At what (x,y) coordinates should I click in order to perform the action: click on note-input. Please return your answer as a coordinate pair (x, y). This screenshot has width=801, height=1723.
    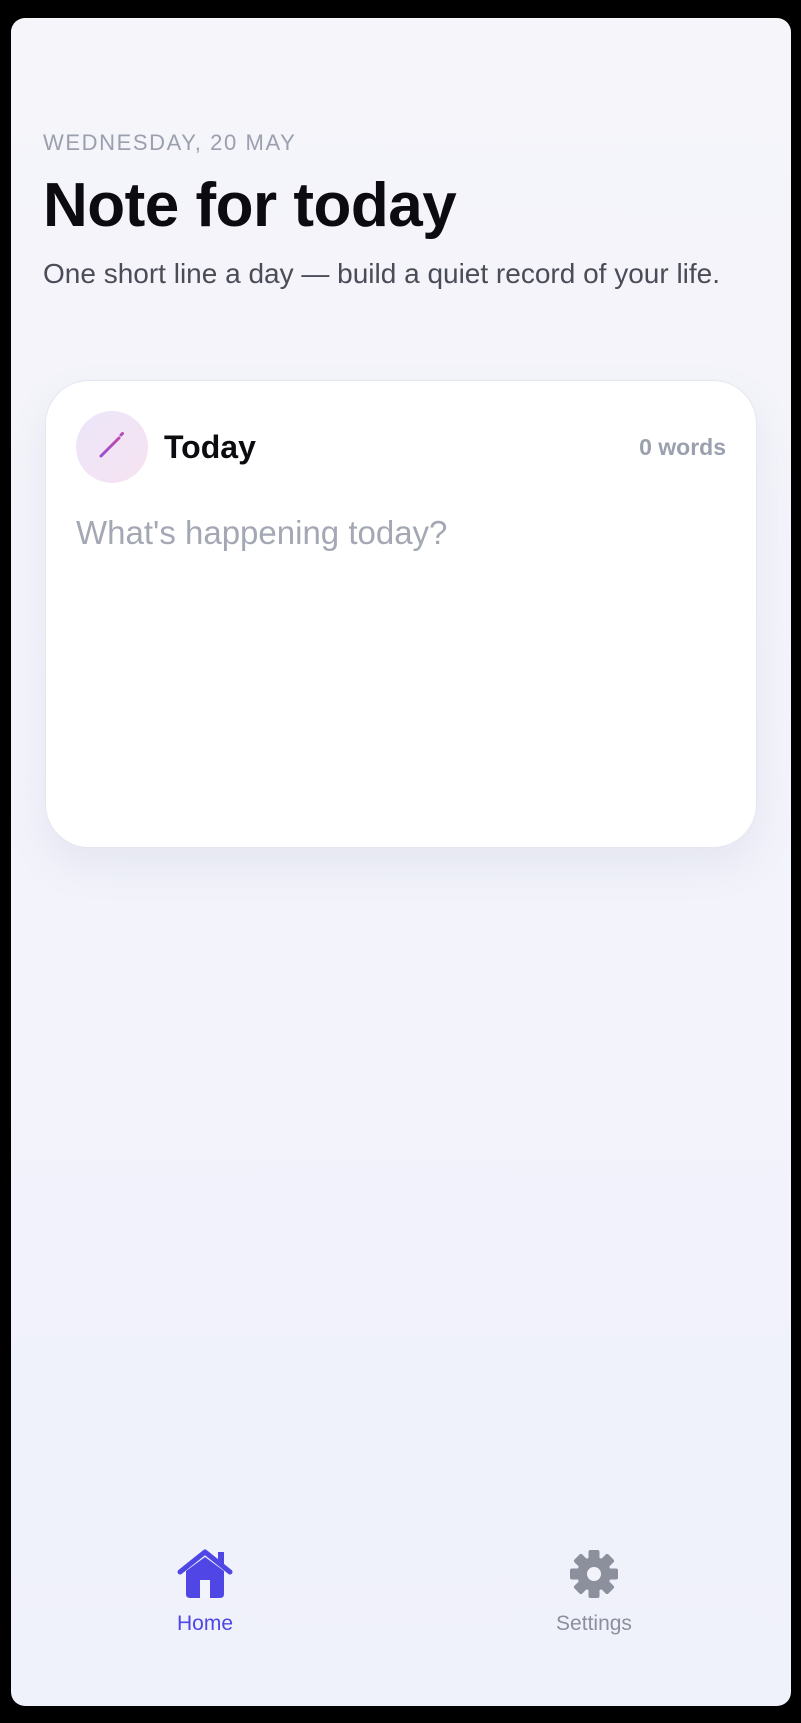
    Looking at the image, I should click on (401, 661).